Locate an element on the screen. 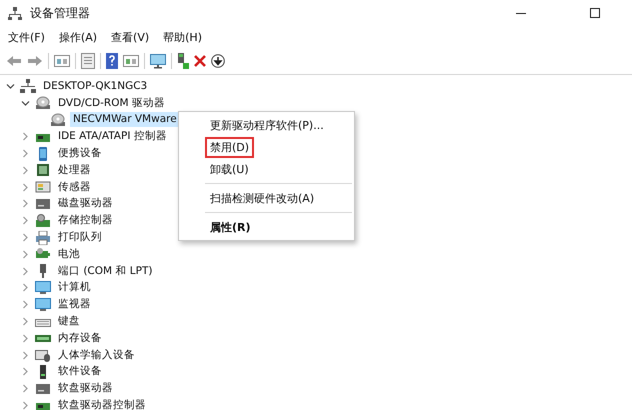  tree-item: DESKTOP-QK1NGC3 is located at coordinates (95, 86).